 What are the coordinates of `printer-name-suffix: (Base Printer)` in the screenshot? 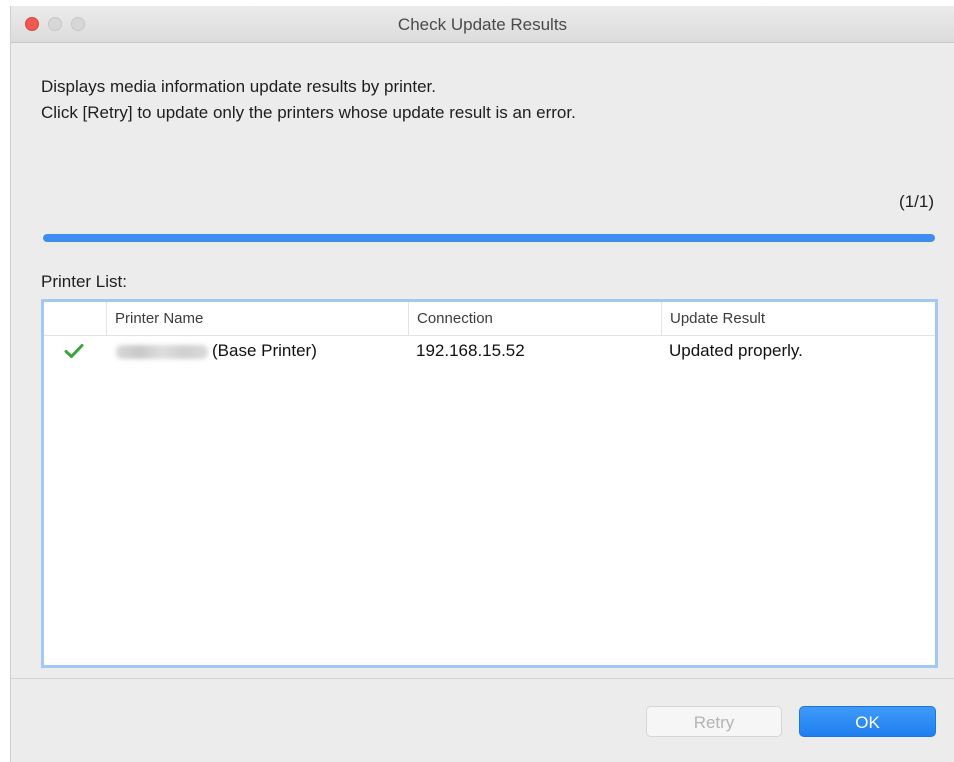 It's located at (264, 350).